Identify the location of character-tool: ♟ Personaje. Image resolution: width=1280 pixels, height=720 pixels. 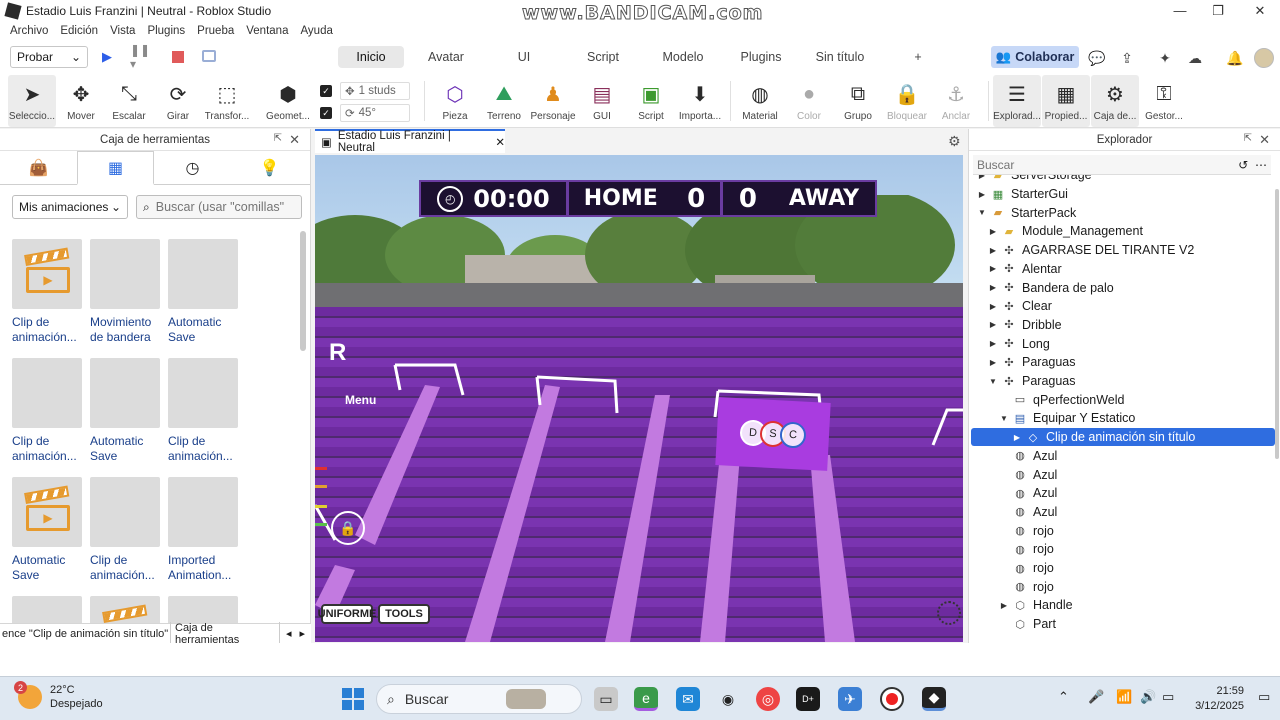
(553, 101).